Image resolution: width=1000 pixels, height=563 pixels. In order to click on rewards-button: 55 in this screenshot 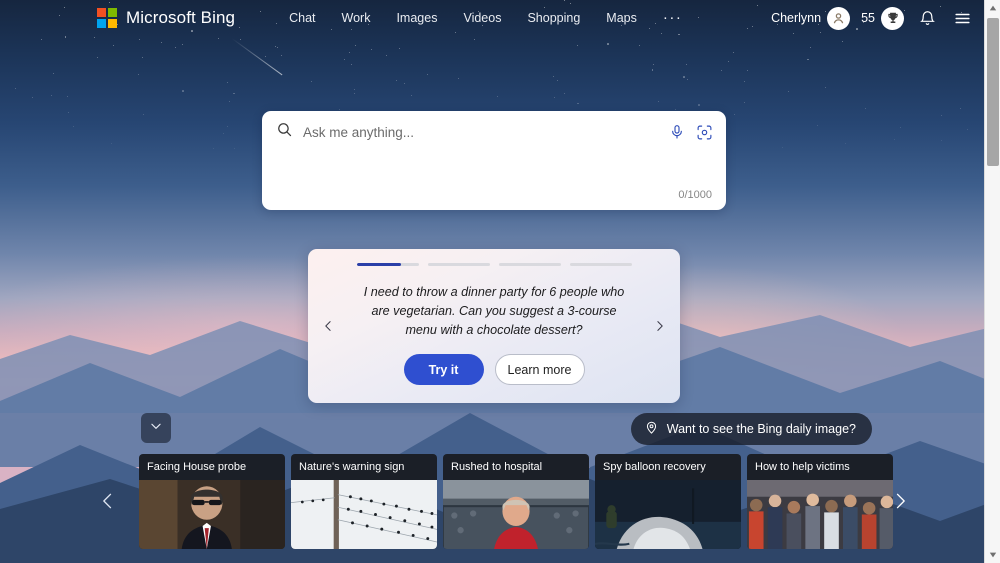, I will do `click(882, 18)`.